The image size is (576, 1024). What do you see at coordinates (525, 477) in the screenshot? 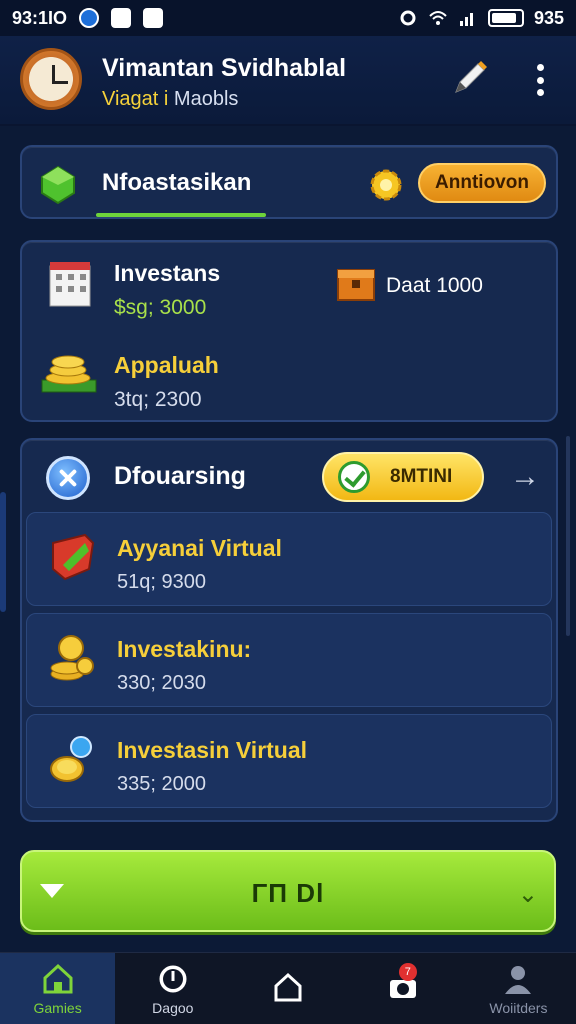
I see `arrow-right-icon: →` at bounding box center [525, 477].